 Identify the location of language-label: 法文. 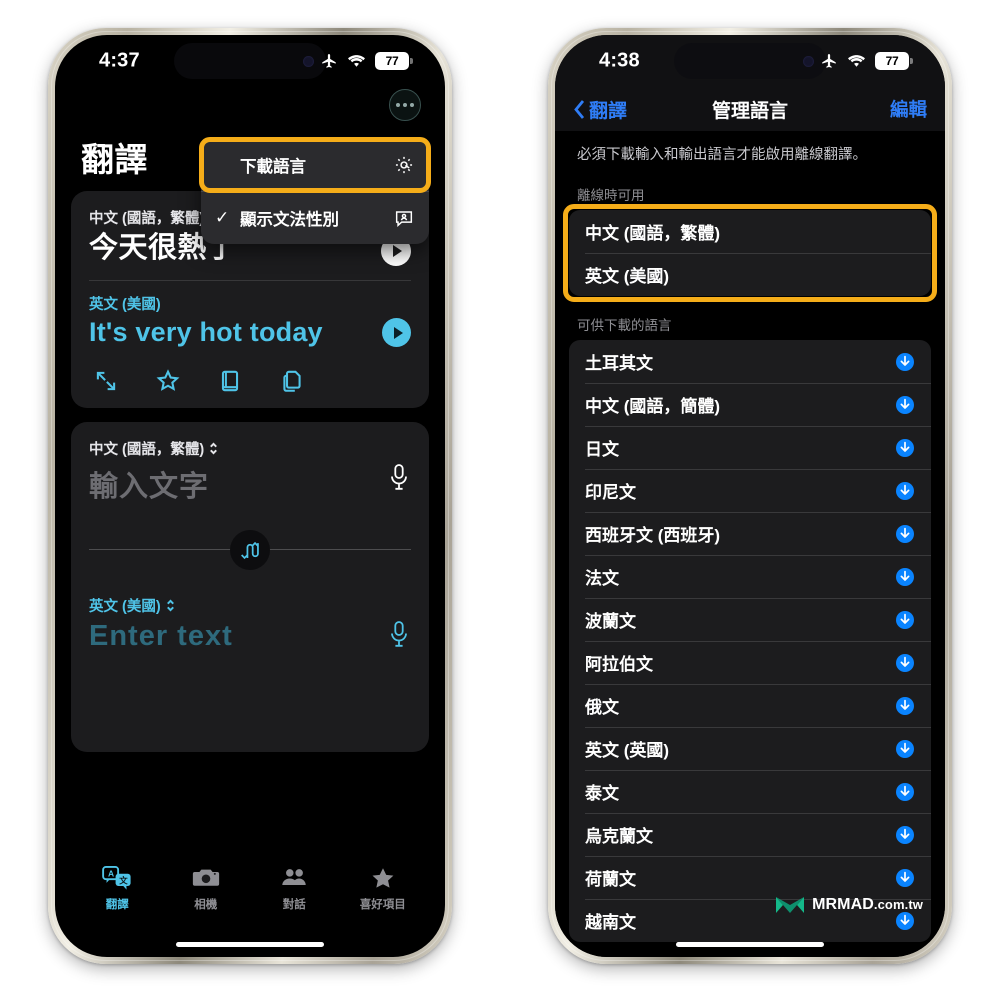
(602, 579).